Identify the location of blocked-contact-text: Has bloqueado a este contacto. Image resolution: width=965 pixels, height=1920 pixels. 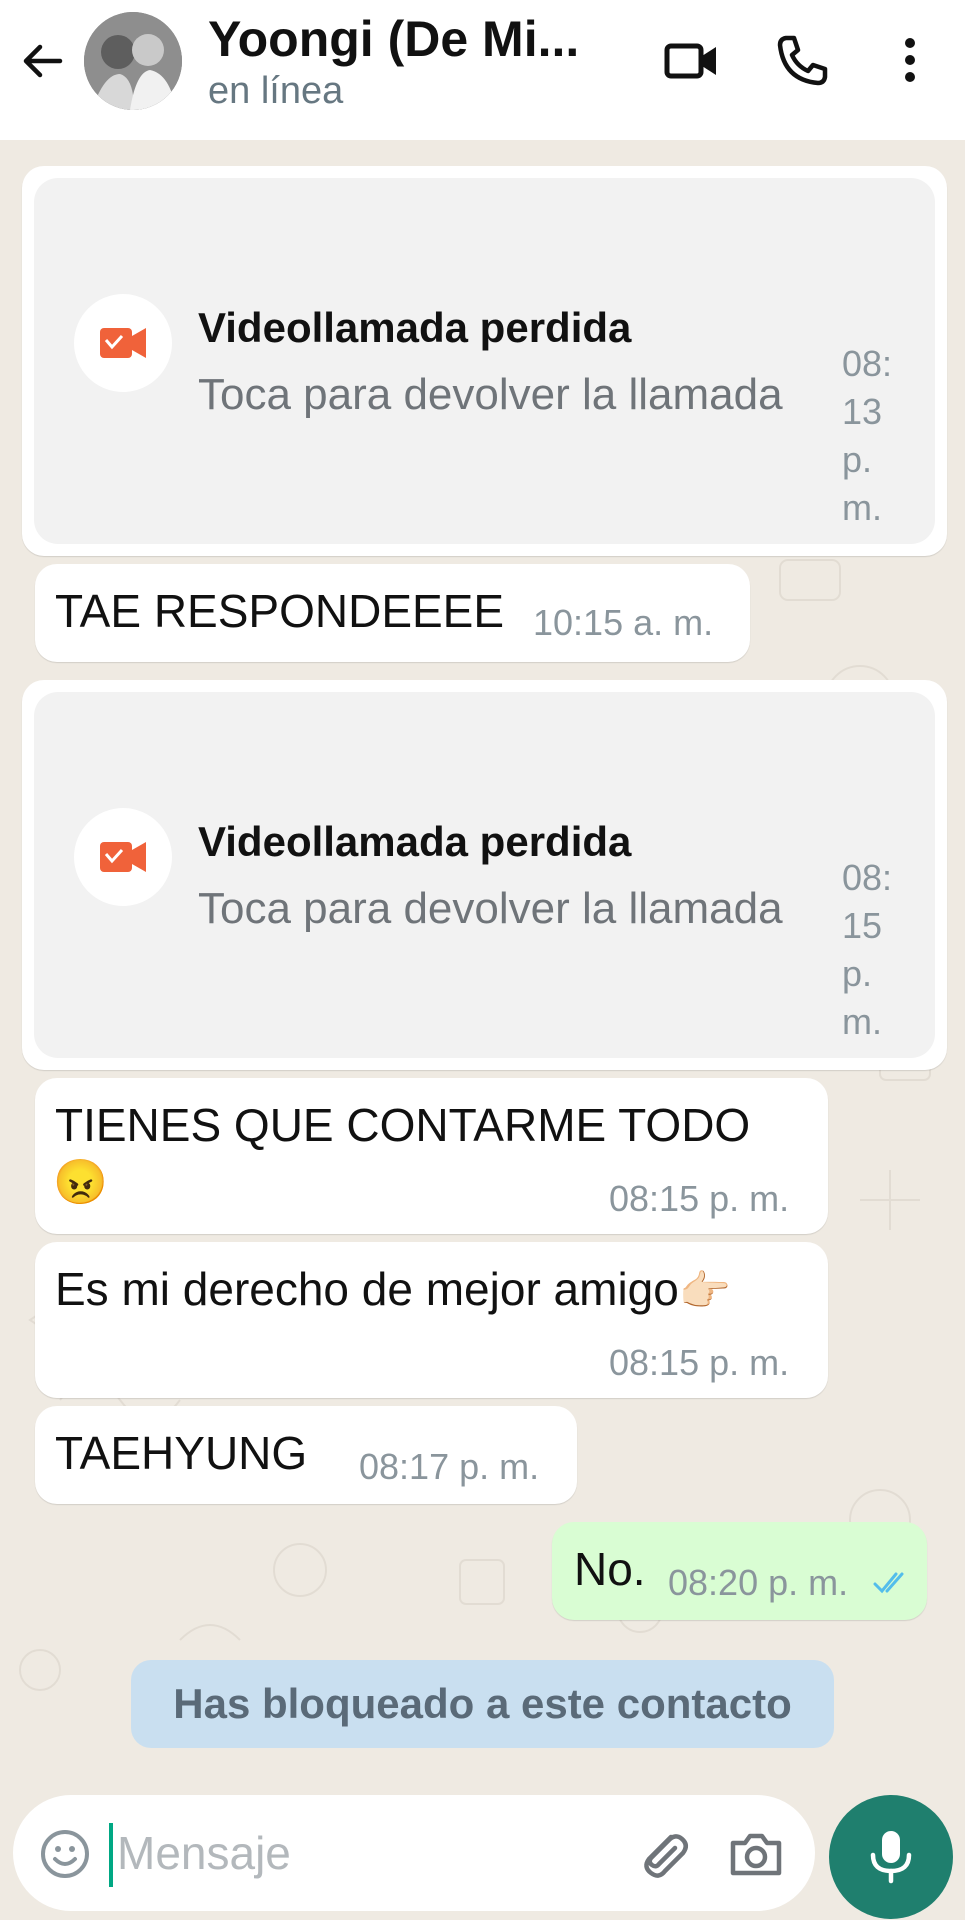
(482, 1703).